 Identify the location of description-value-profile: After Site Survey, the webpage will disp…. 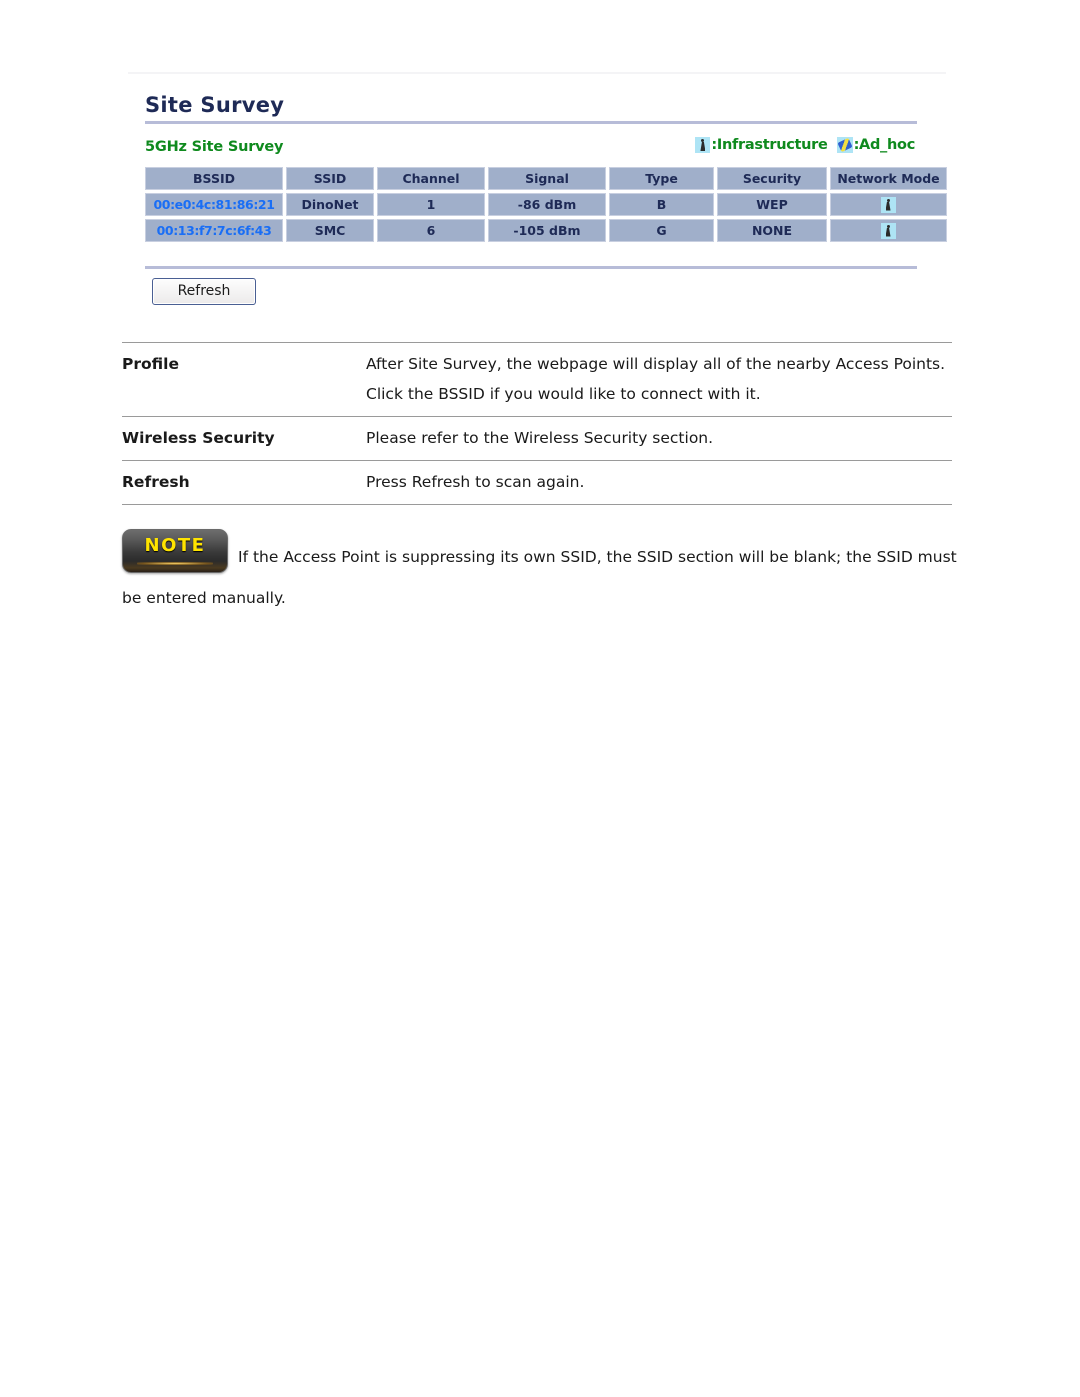
(659, 379).